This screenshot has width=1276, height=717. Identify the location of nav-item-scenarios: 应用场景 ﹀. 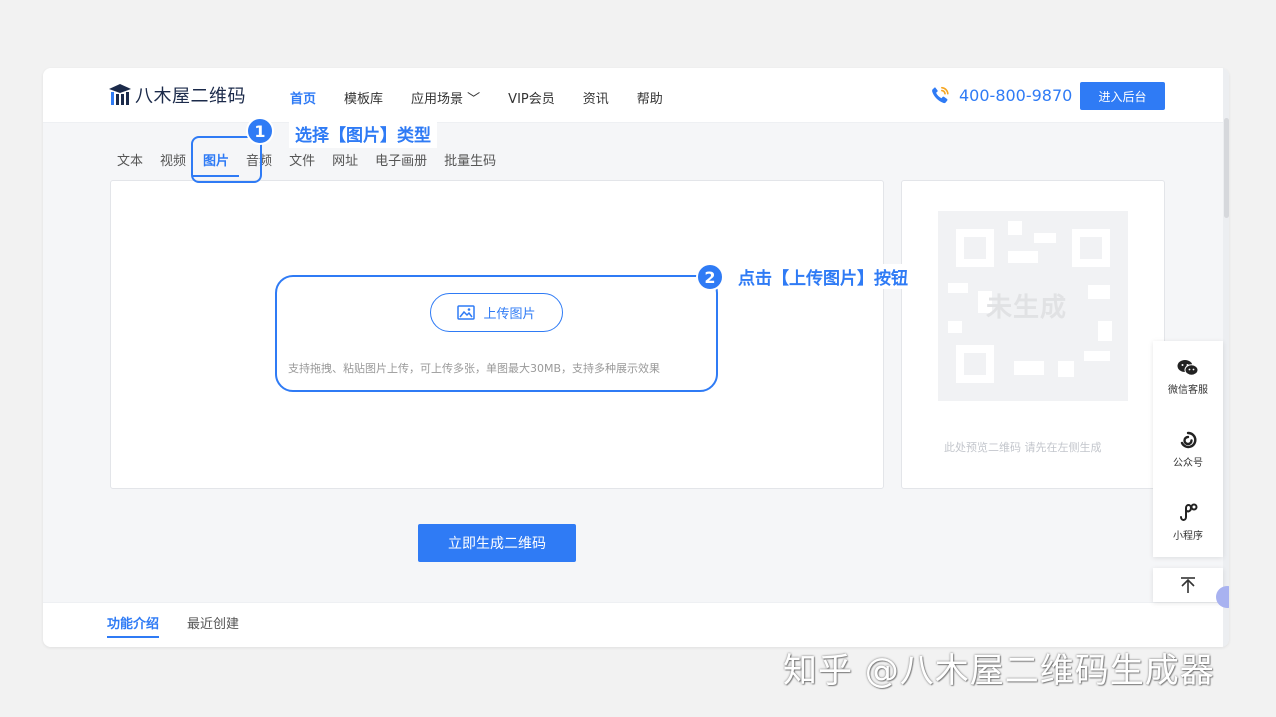
(445, 97).